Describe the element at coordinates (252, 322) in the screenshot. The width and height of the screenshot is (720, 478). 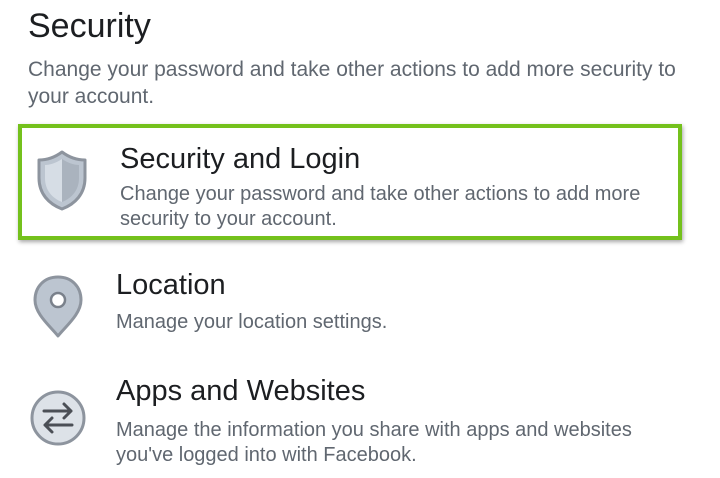
I see `location-description: Manage your location settings.` at that location.